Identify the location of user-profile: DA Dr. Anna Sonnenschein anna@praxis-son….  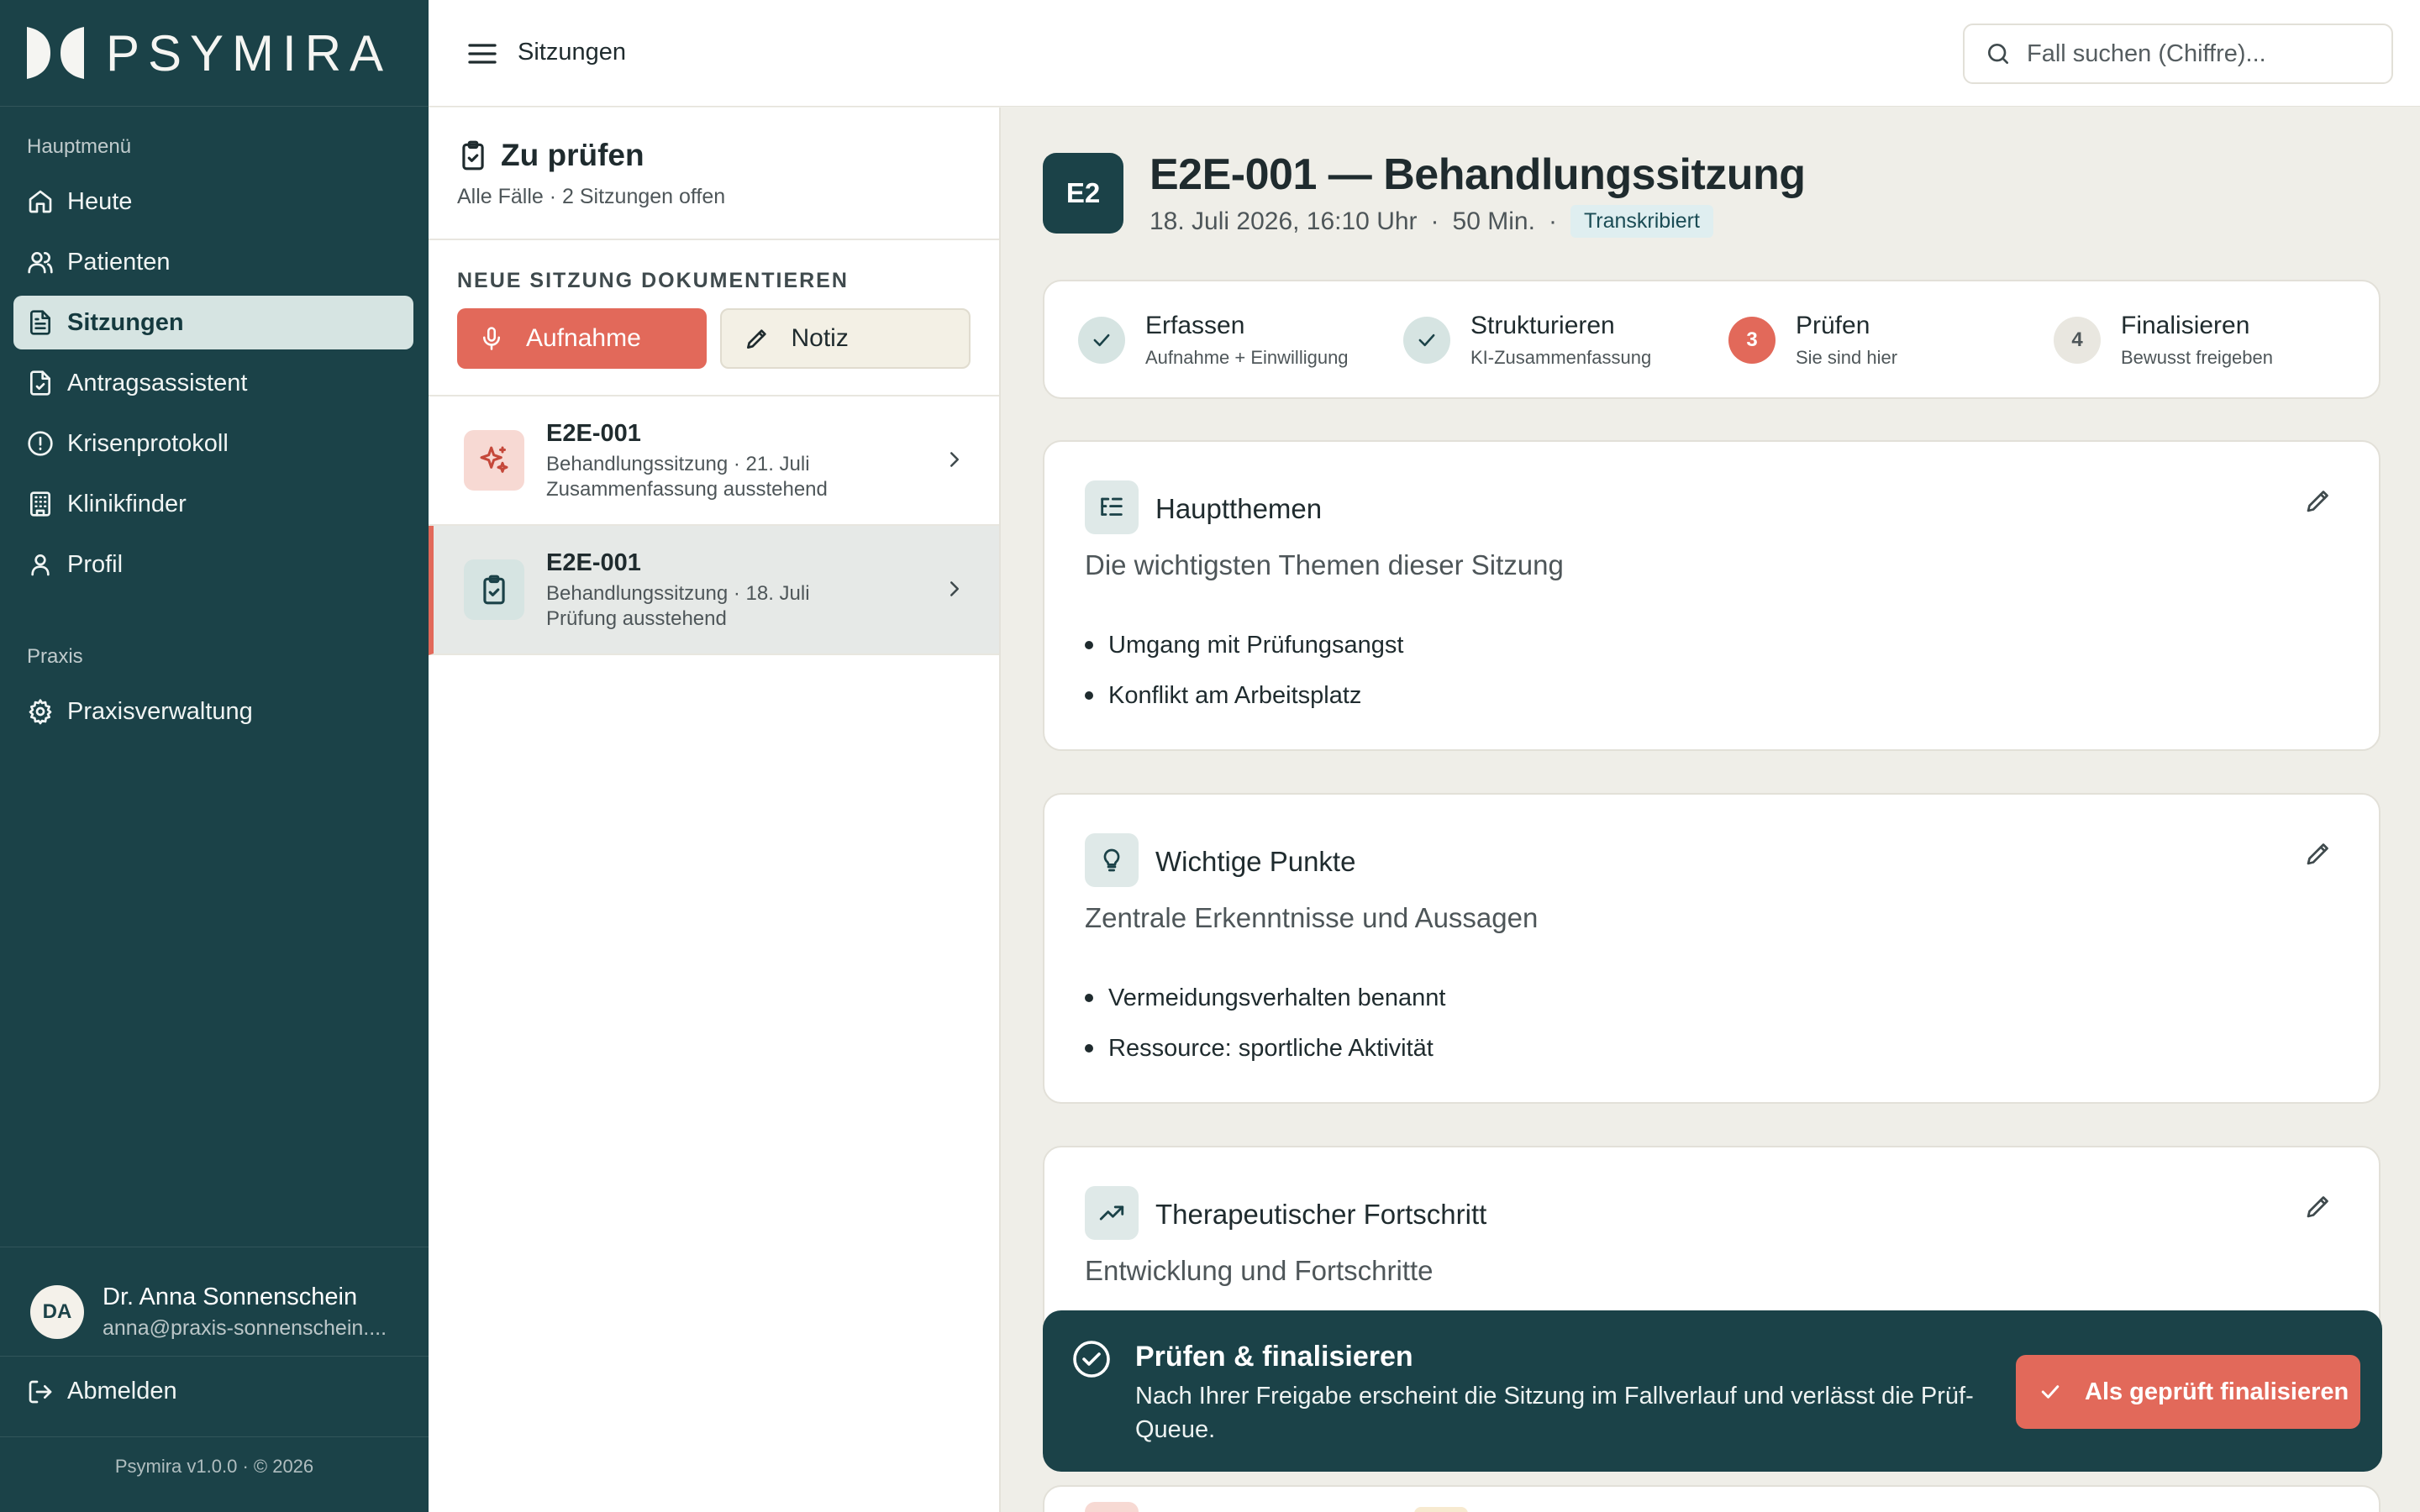
(214, 1312).